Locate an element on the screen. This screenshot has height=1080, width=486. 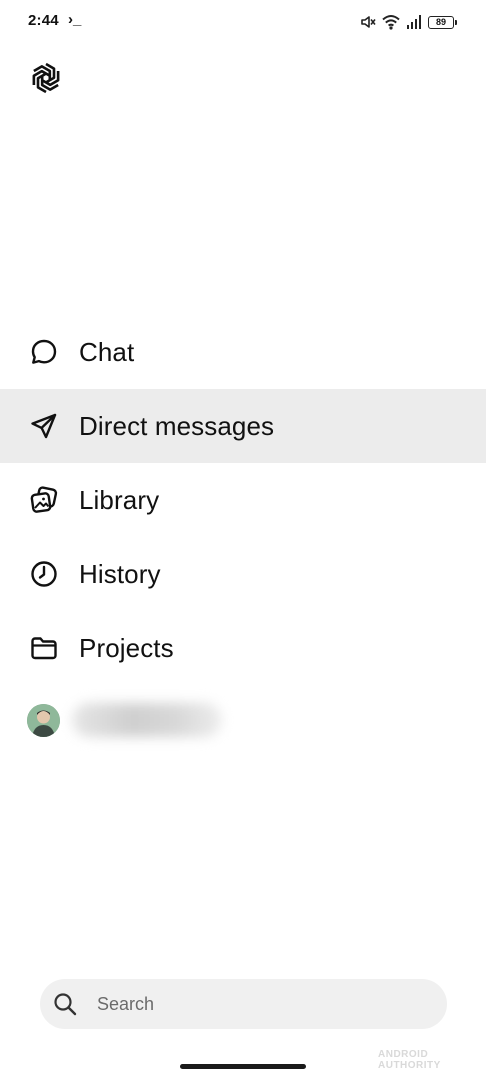
nav-item-history: History is located at coordinates (243, 574).